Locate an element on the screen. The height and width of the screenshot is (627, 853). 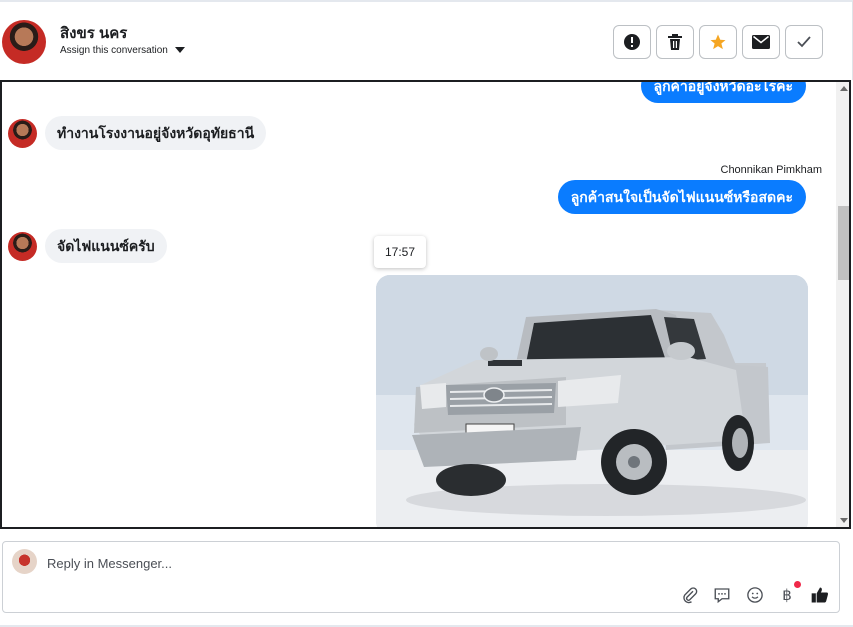
like-button is located at coordinates (820, 595).